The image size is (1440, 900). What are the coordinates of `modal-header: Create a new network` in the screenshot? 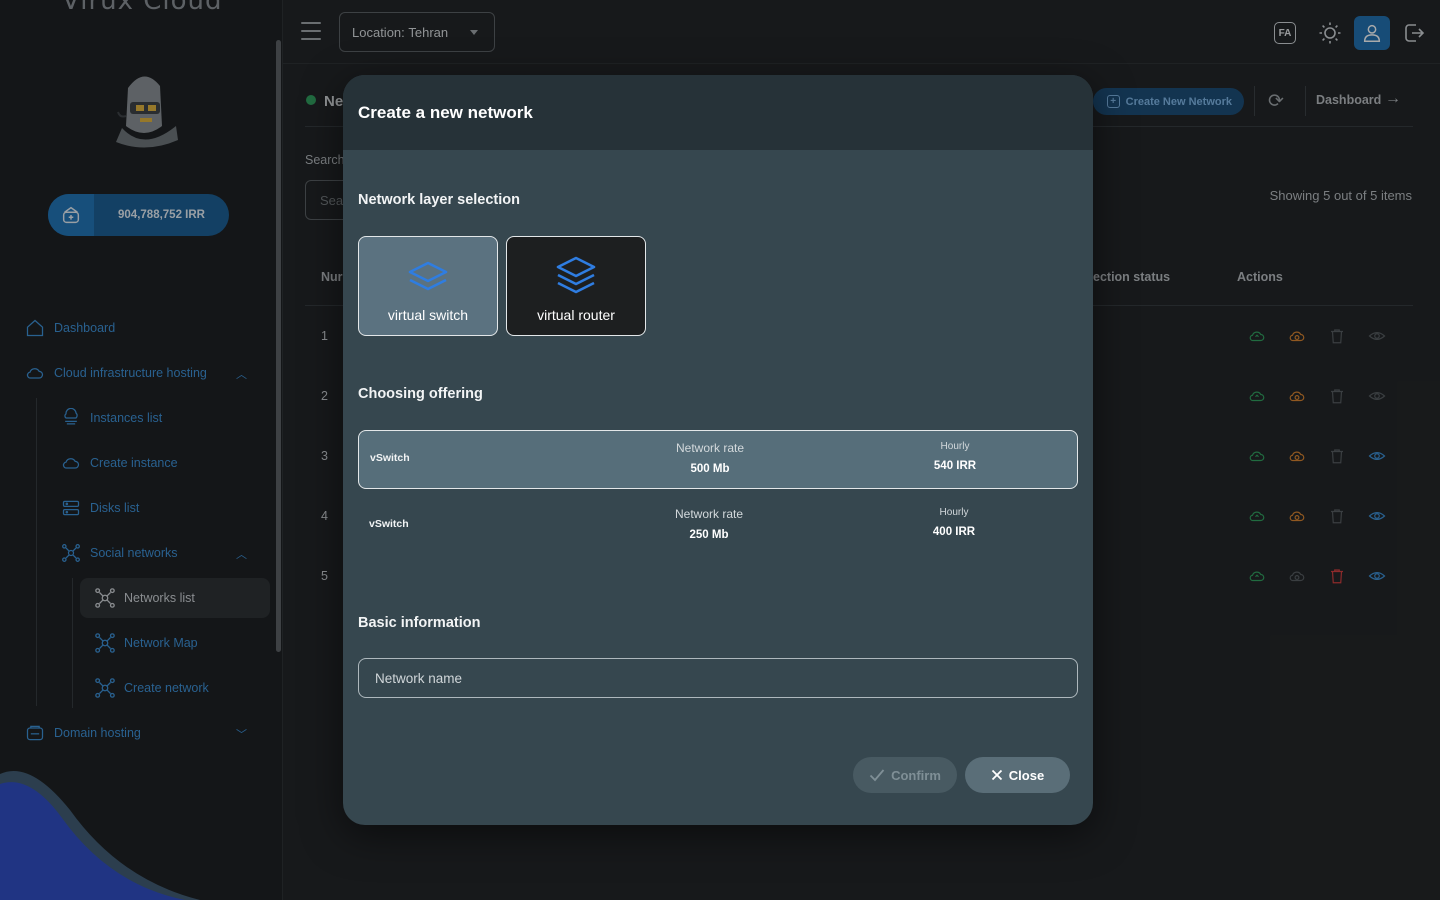 It's located at (718, 112).